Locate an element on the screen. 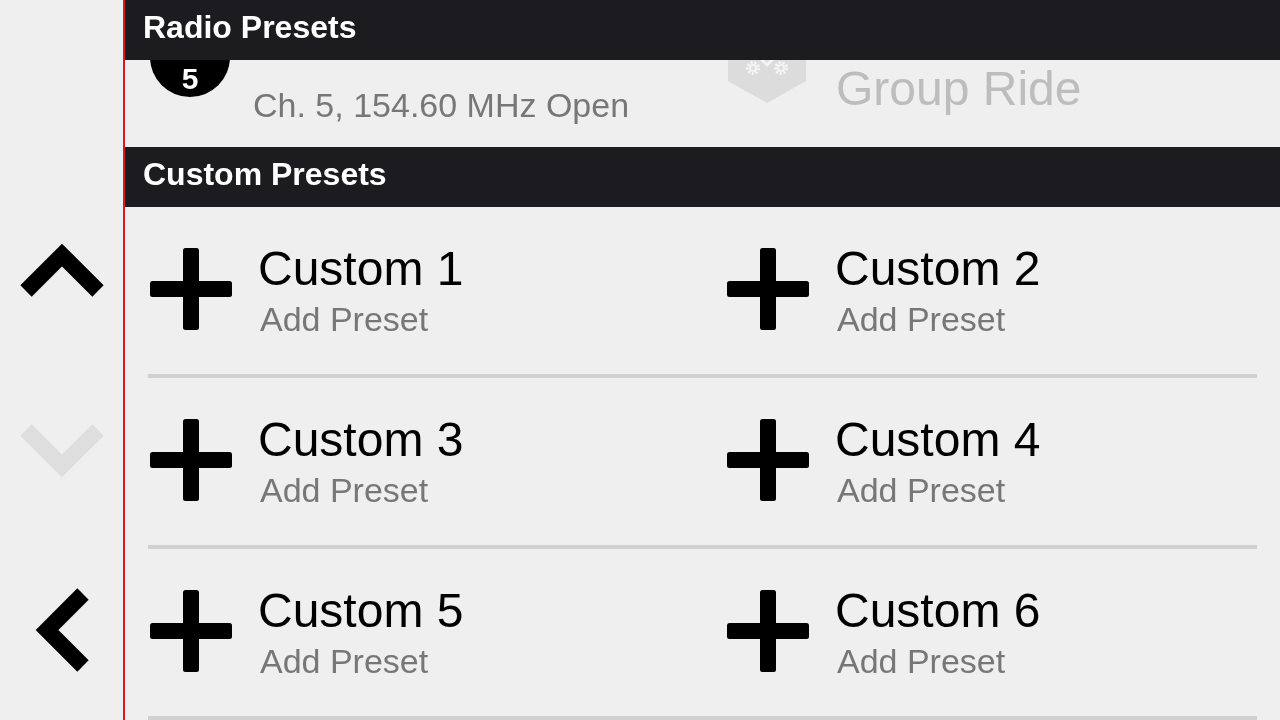 Image resolution: width=1280 pixels, height=720 pixels. add-preset-button: Custom 1 Add Preset is located at coordinates (307, 290).